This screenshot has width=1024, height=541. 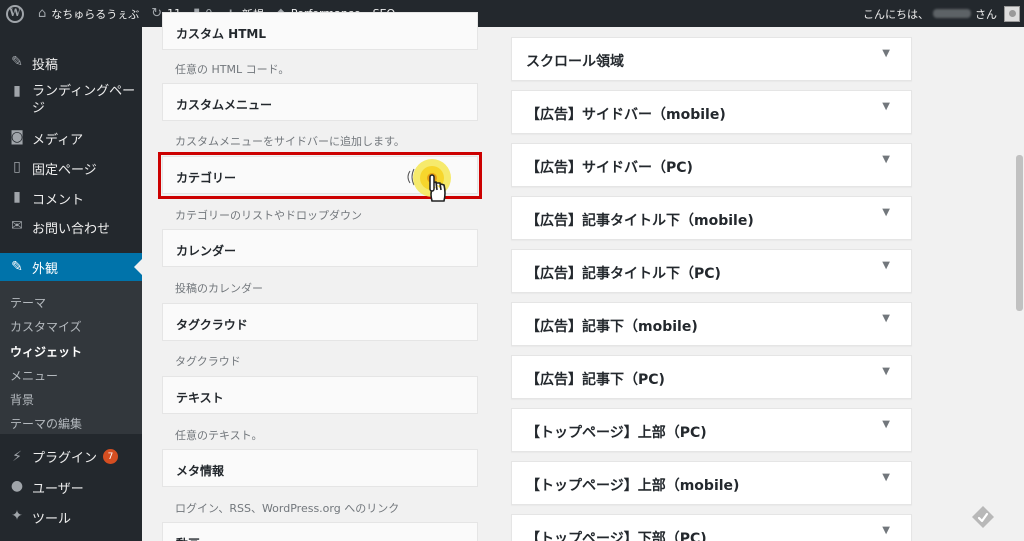 I want to click on menu-item-posts: ✎ 投稿, so click(x=71, y=63).